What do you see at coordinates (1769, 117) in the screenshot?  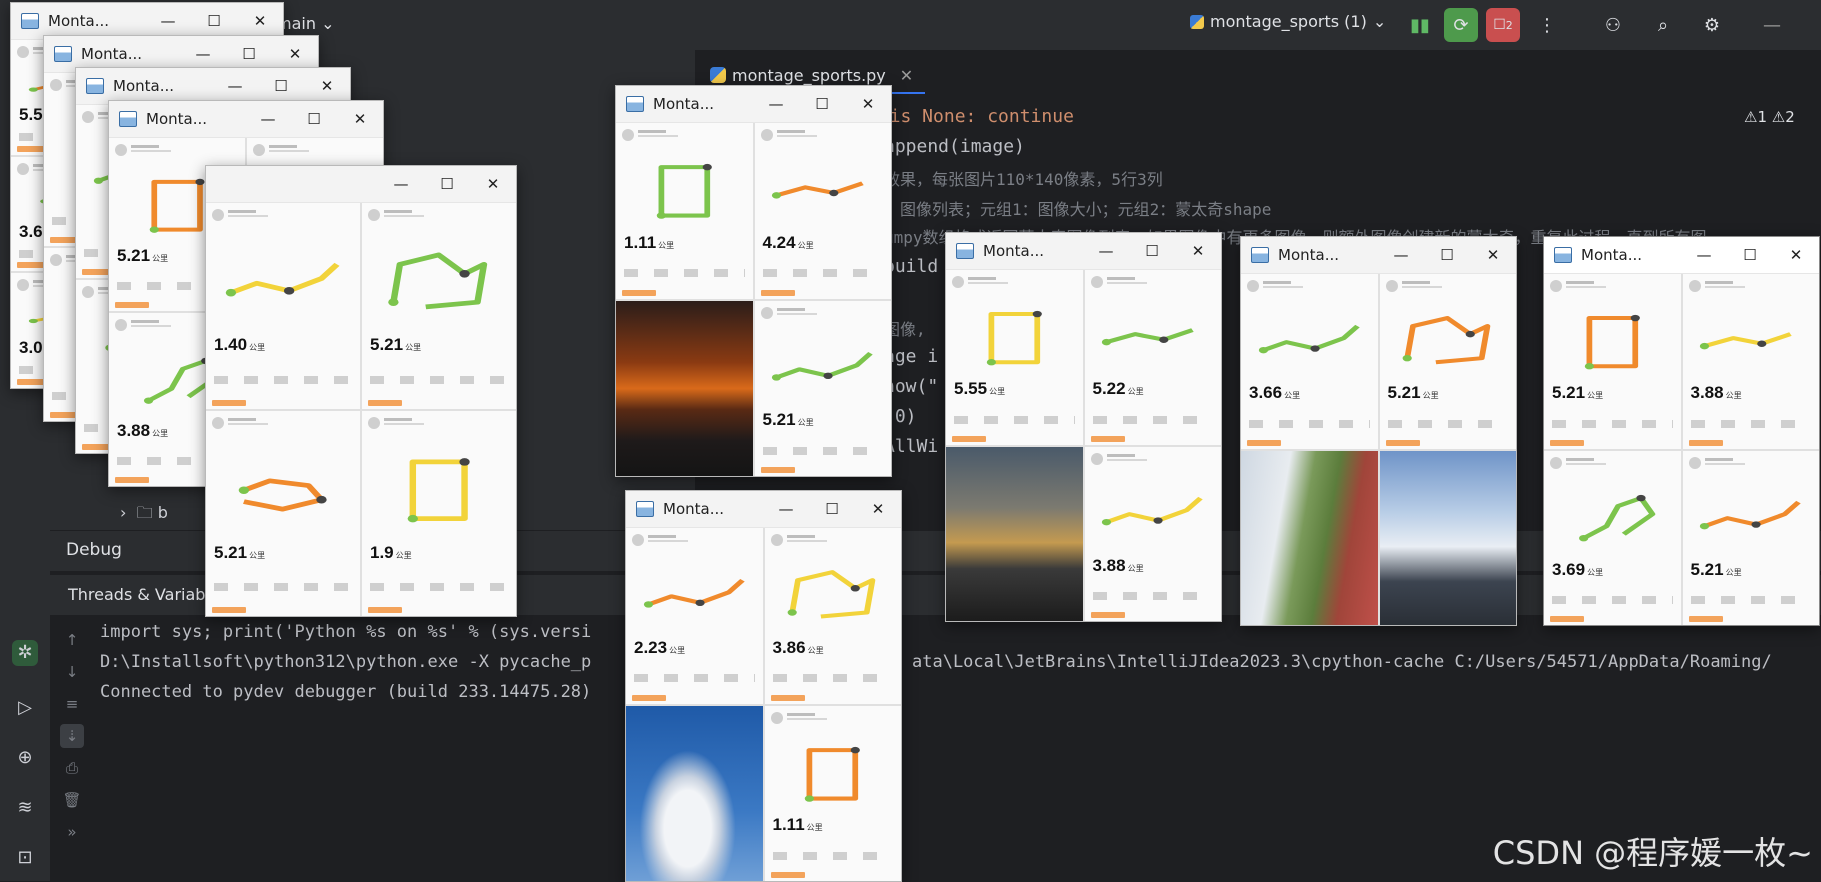 I see `inspection-warnings: ⚠1 ⚠2` at bounding box center [1769, 117].